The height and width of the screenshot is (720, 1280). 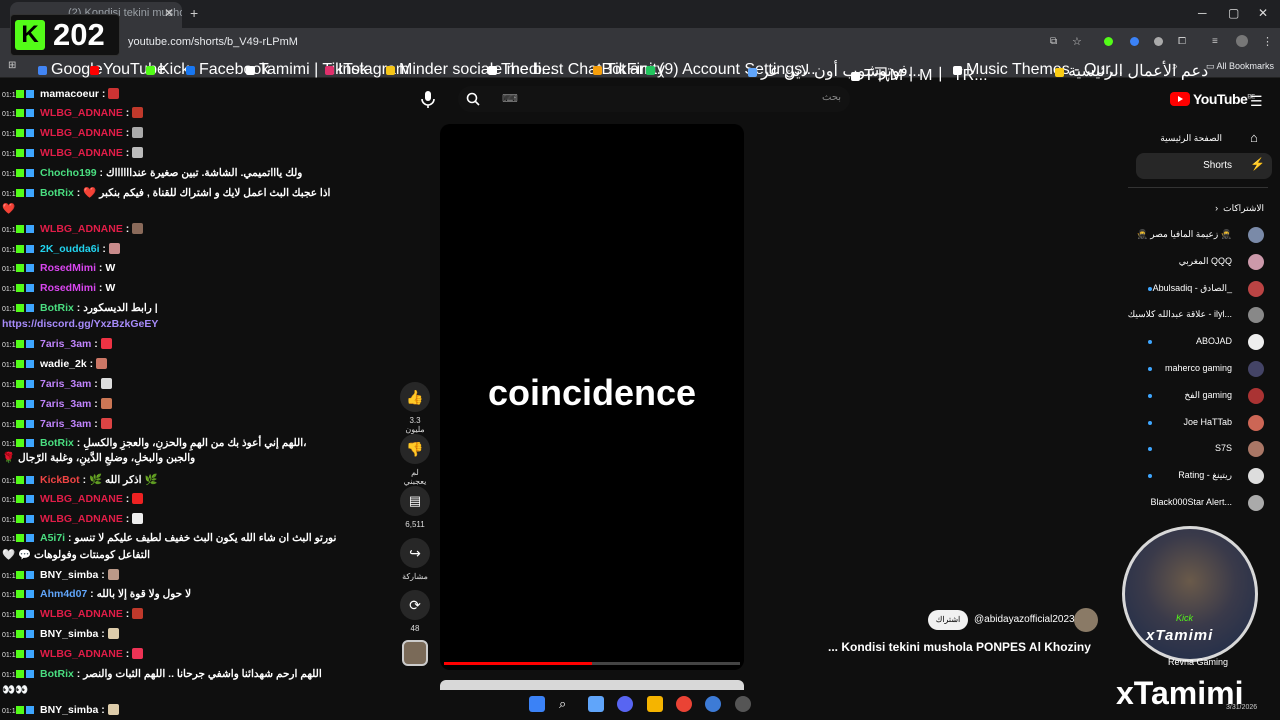 What do you see at coordinates (415, 611) in the screenshot?
I see `remix-button: ⟳ 48` at bounding box center [415, 611].